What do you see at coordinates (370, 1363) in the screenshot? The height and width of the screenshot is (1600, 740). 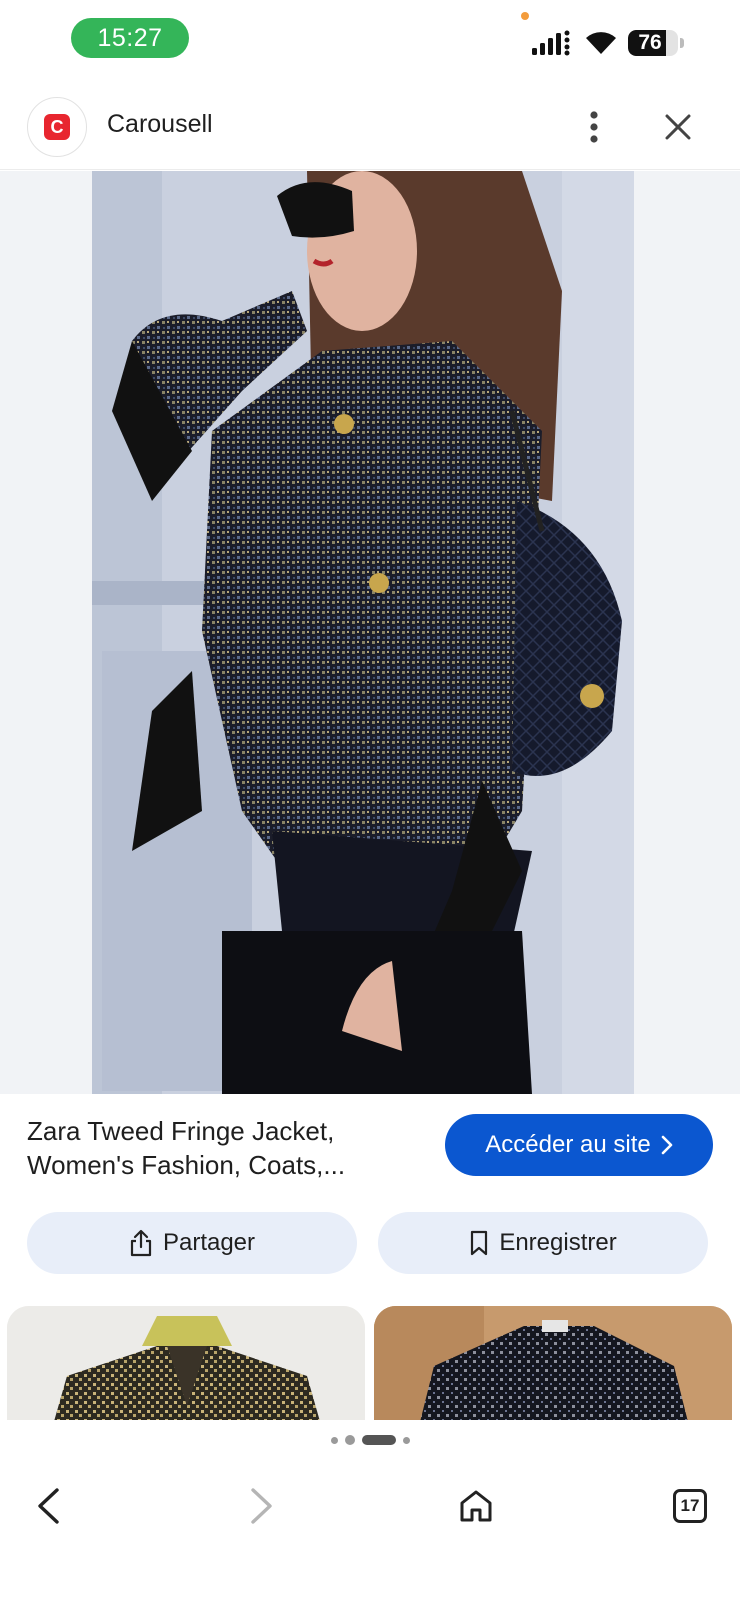 I see `related-images` at bounding box center [370, 1363].